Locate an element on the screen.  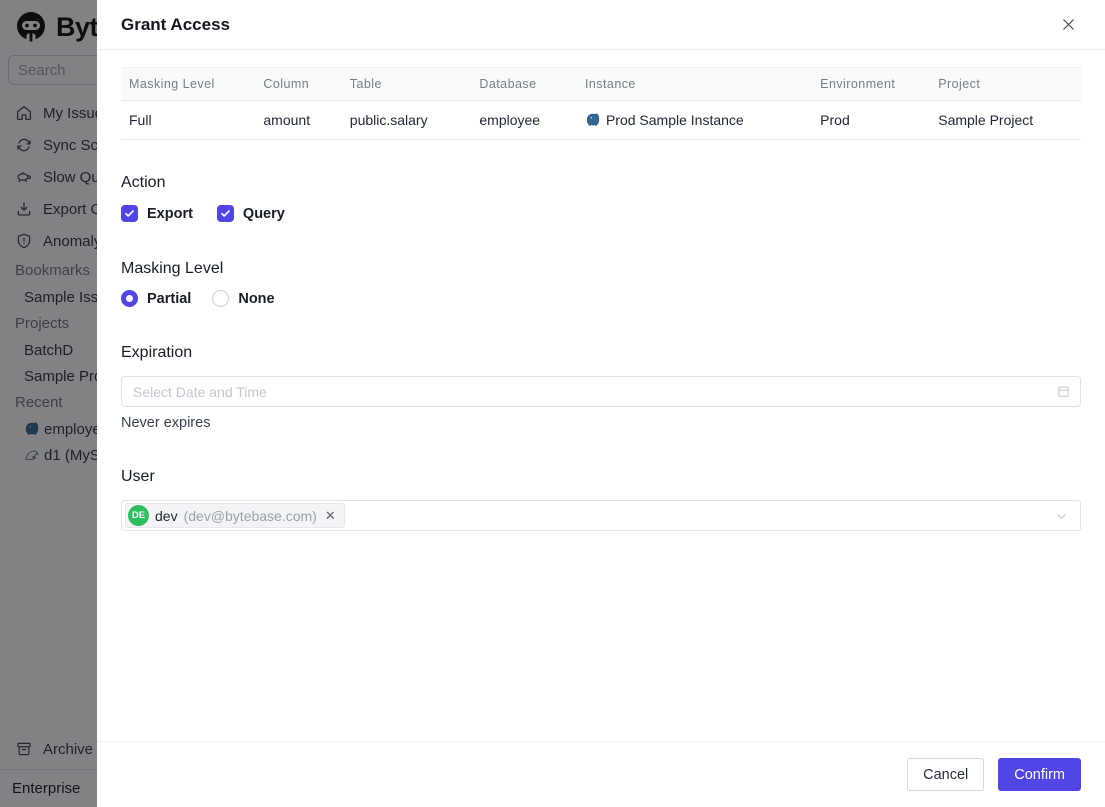
avatar: DE is located at coordinates (138, 515).